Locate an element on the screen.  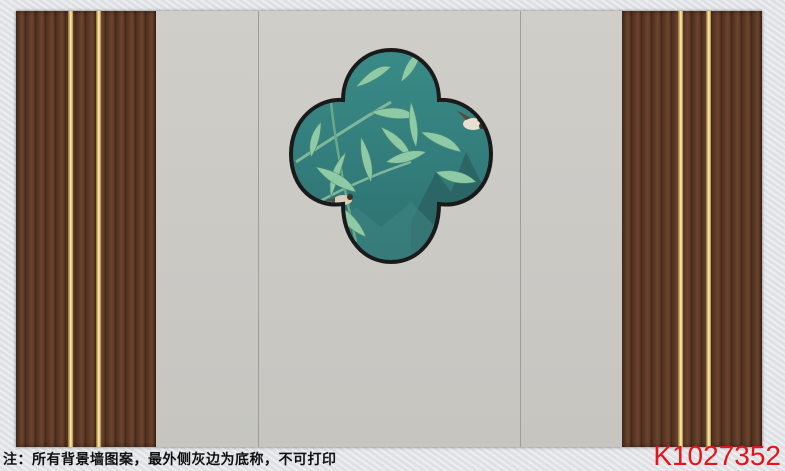
quatrefoil-window is located at coordinates (391, 156).